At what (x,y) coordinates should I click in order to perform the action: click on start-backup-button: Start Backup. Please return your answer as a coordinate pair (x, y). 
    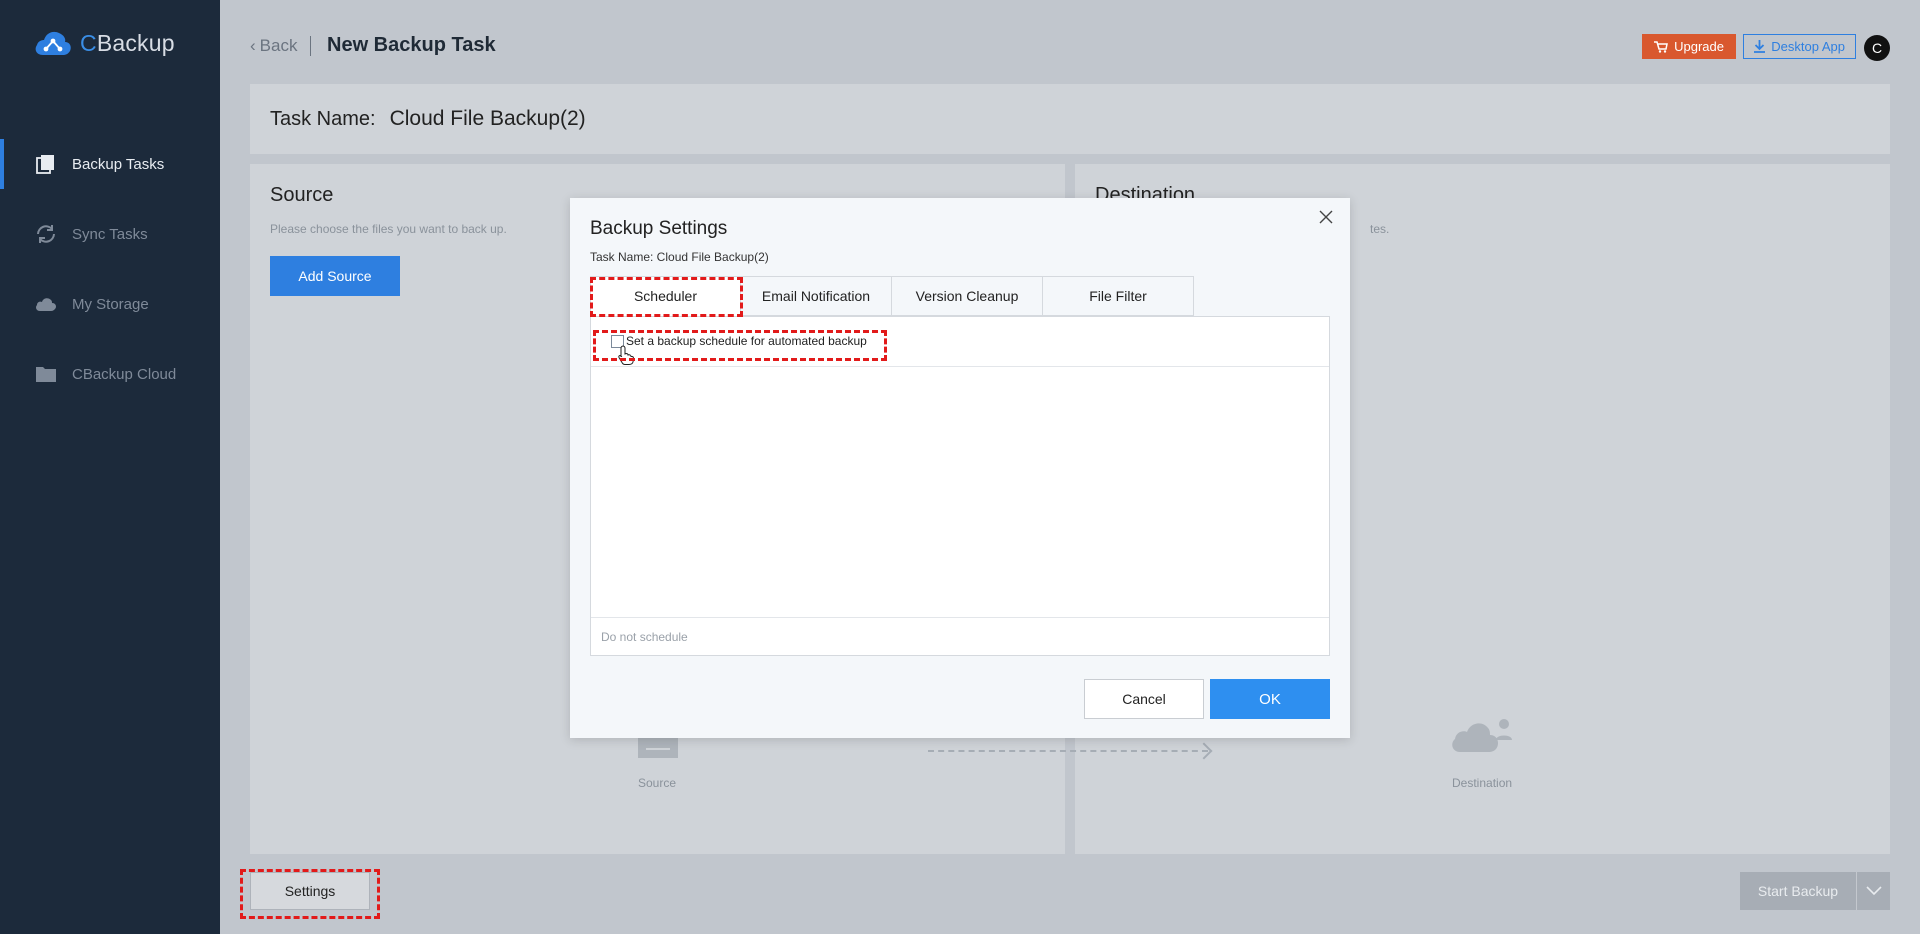
    Looking at the image, I should click on (1815, 891).